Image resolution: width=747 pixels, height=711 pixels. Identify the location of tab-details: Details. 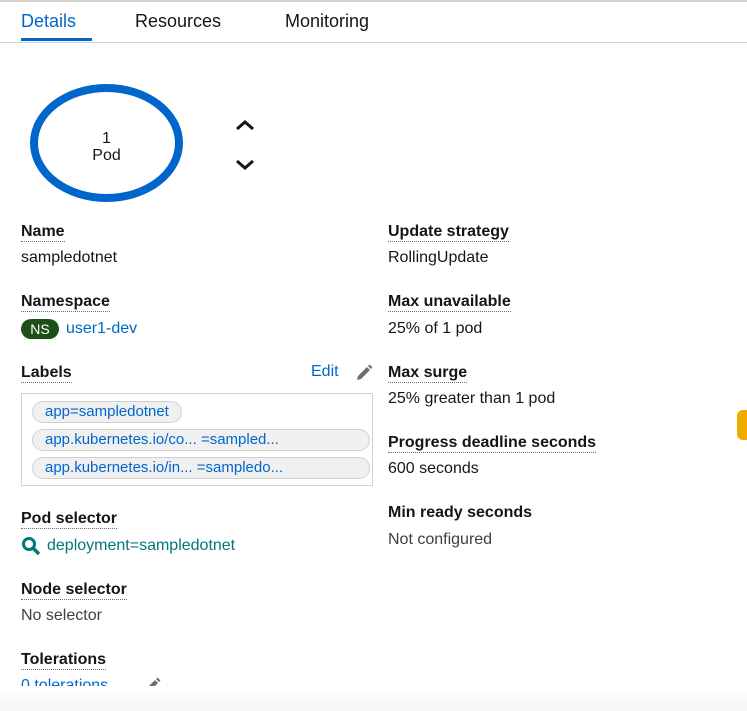
(48, 21).